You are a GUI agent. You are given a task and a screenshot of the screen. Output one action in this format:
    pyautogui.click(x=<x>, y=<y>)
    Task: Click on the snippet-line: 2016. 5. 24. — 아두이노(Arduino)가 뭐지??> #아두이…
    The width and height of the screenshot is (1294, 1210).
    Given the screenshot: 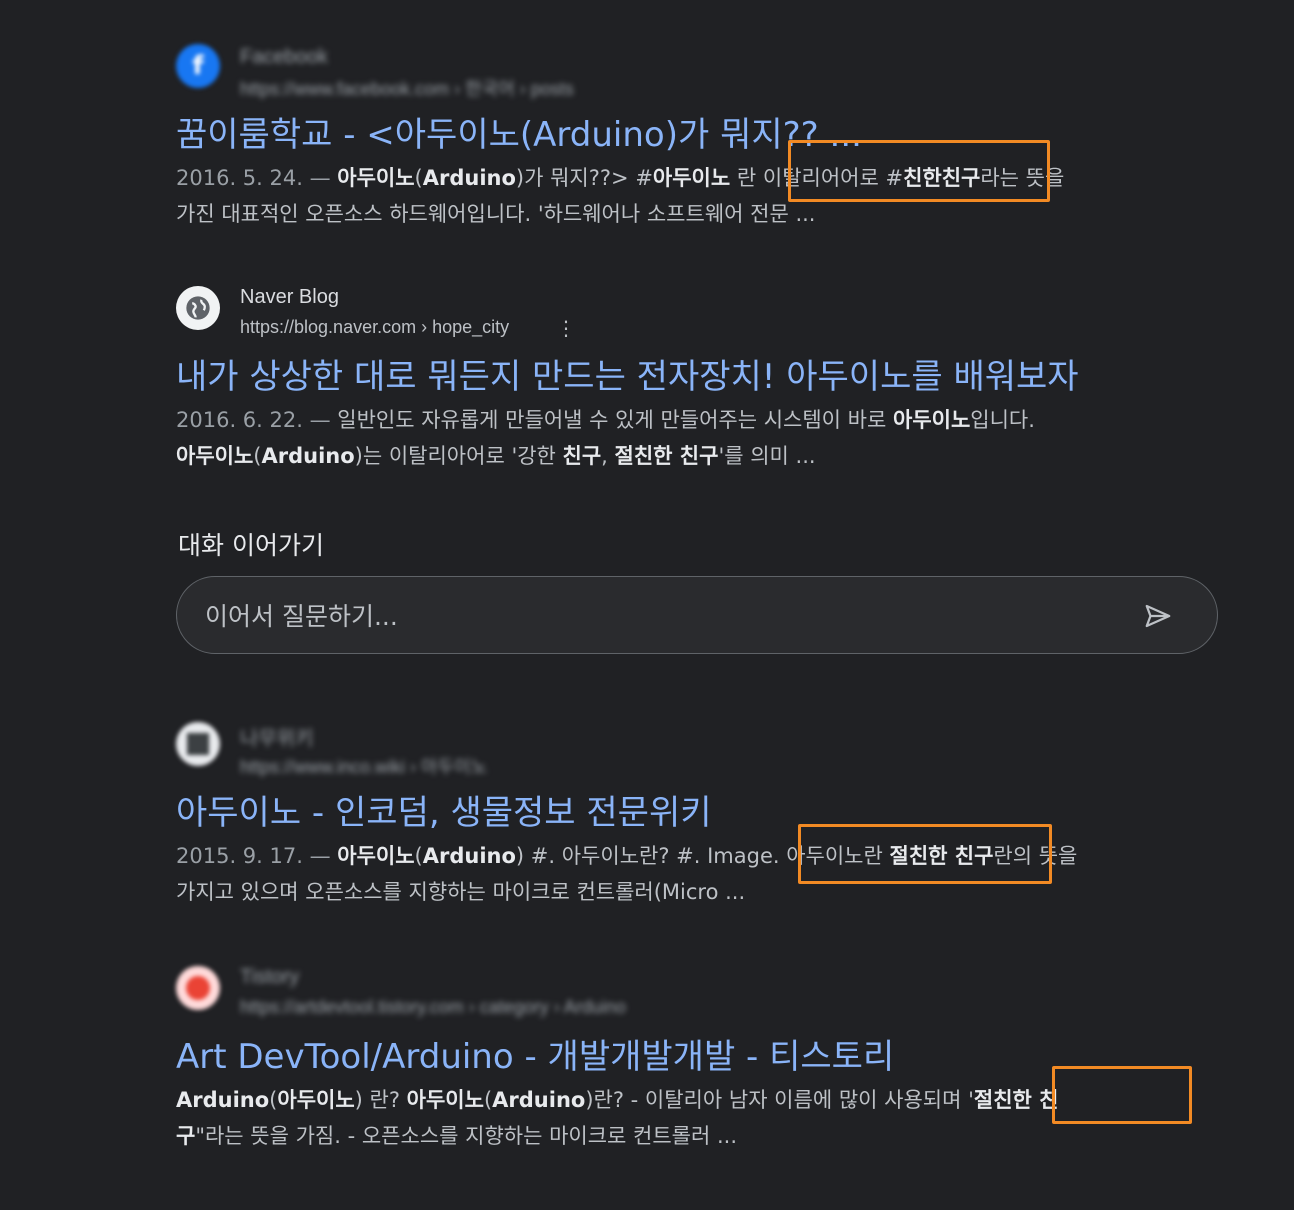 What is the action you would take?
    pyautogui.click(x=681, y=178)
    